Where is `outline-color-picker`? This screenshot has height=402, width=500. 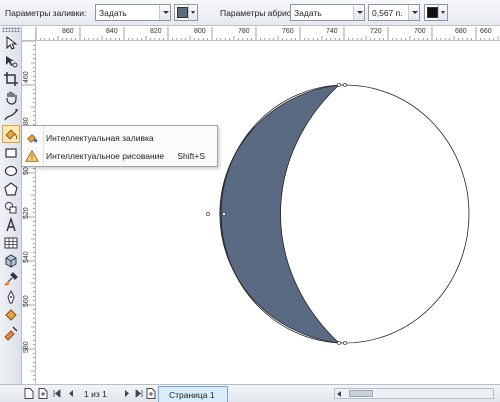
outline-color-picker is located at coordinates (436, 12).